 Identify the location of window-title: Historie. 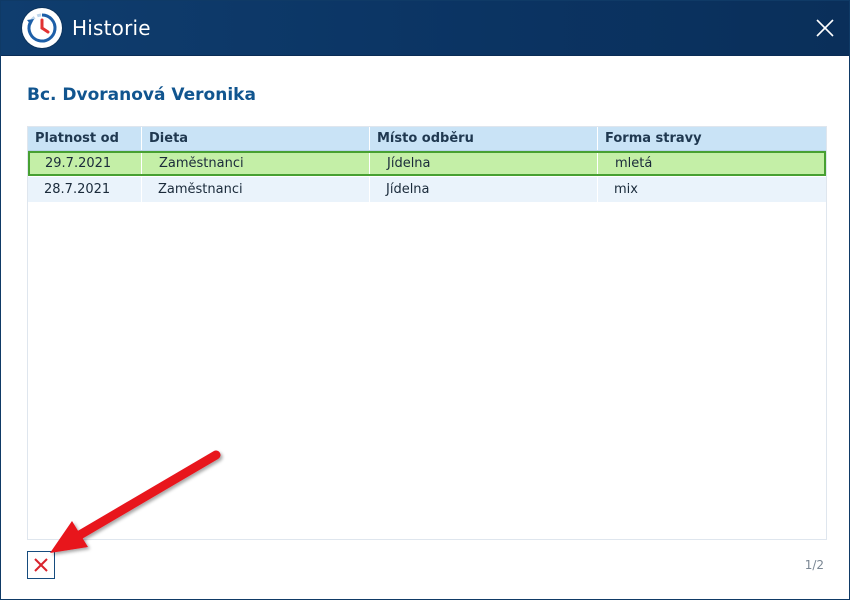
(111, 28).